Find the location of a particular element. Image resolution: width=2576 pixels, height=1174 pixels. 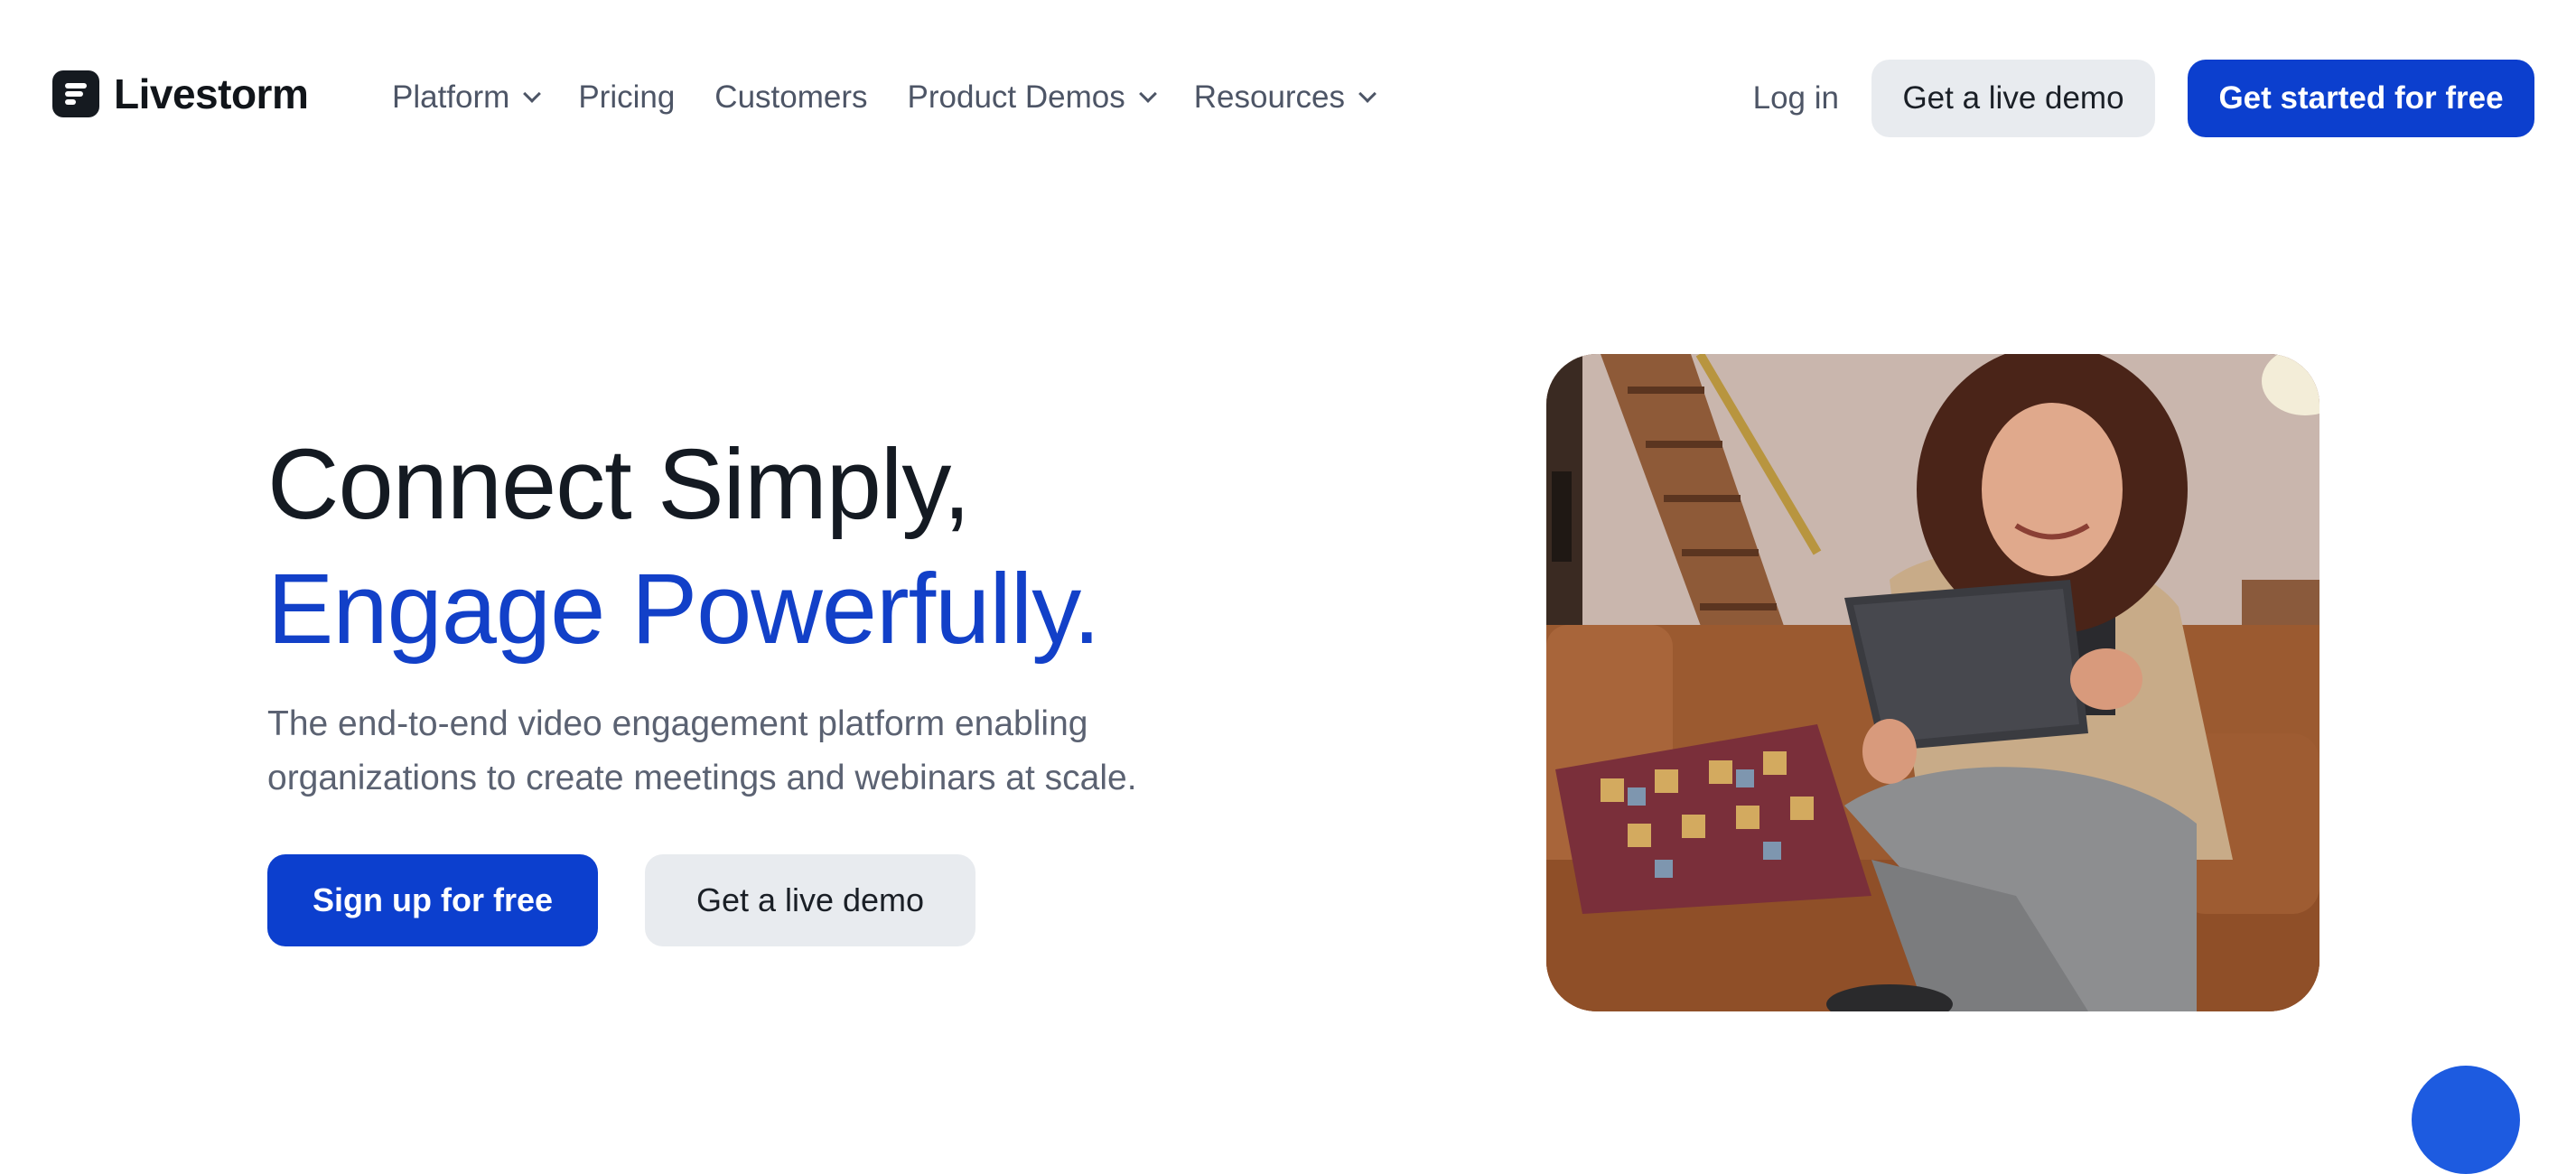

hero-title: Connect Simply, Engage Powerfully. is located at coordinates (684, 547).